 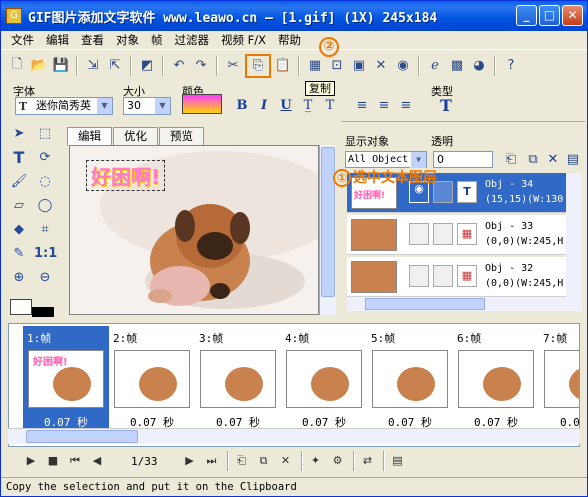 I want to click on menu-help: 帮助, so click(x=289, y=40).